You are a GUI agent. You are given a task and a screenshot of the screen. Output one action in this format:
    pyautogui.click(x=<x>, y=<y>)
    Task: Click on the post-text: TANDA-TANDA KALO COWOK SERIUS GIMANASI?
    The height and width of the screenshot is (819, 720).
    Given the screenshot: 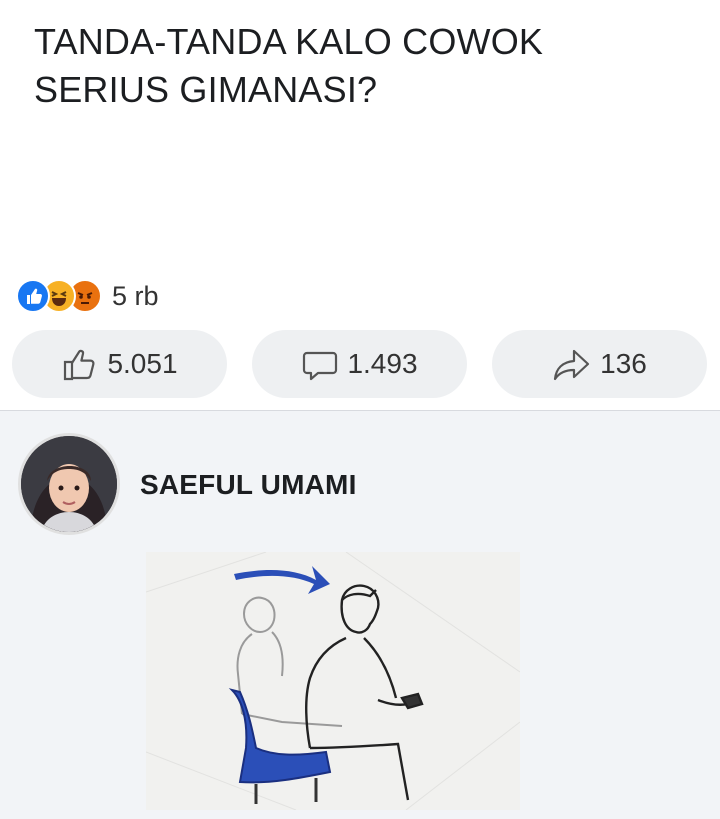 What is the action you would take?
    pyautogui.click(x=354, y=66)
    